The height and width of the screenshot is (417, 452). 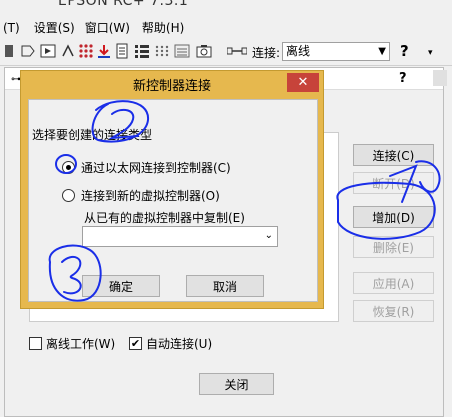 I want to click on add-button: 增加(D), so click(x=393, y=217).